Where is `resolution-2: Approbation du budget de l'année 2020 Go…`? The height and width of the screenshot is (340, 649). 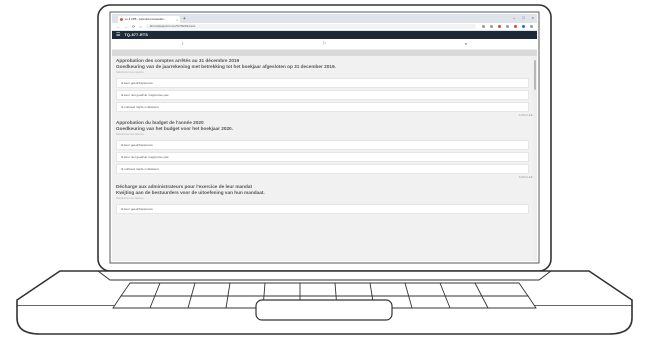 resolution-2: Approbation du budget de l'année 2020 Go… is located at coordinates (322, 128).